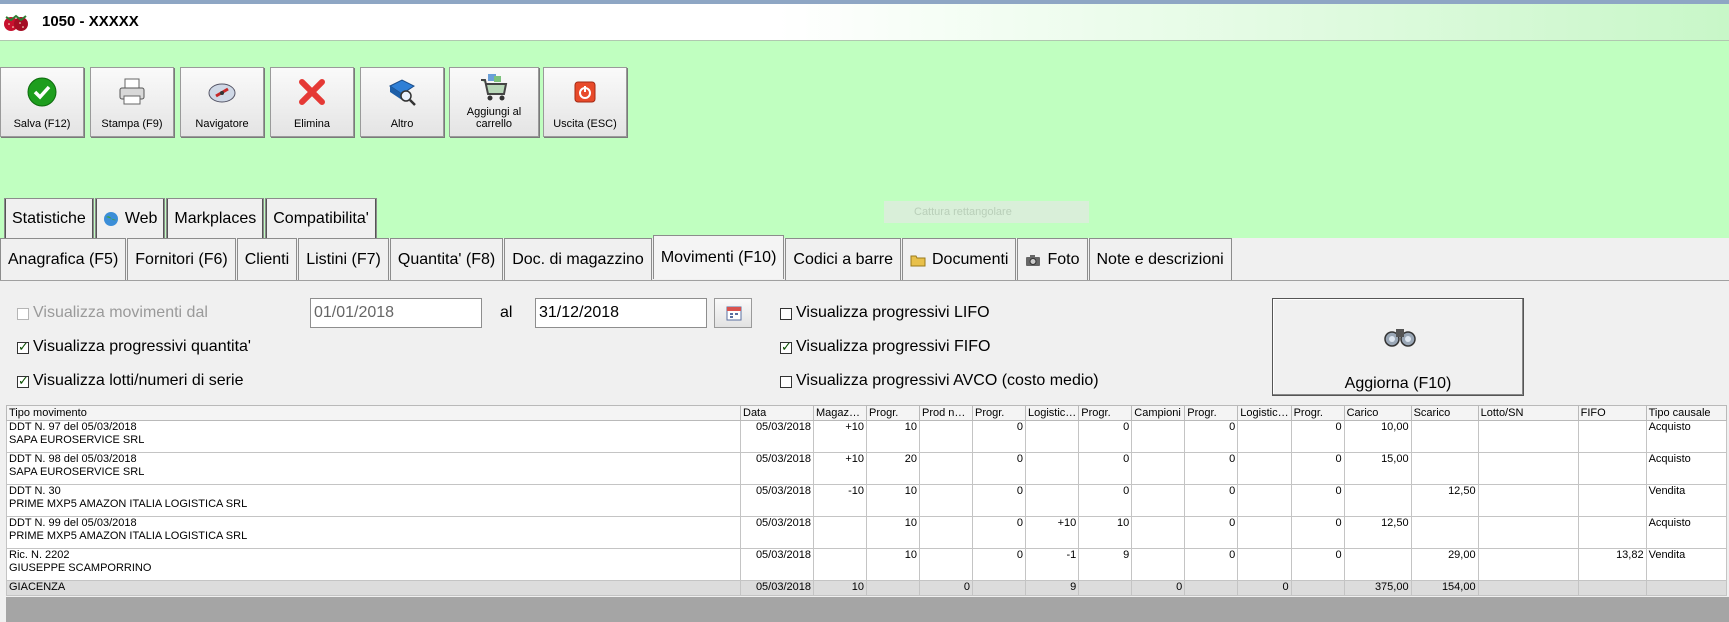  I want to click on navigator-button: Navigatore, so click(222, 102).